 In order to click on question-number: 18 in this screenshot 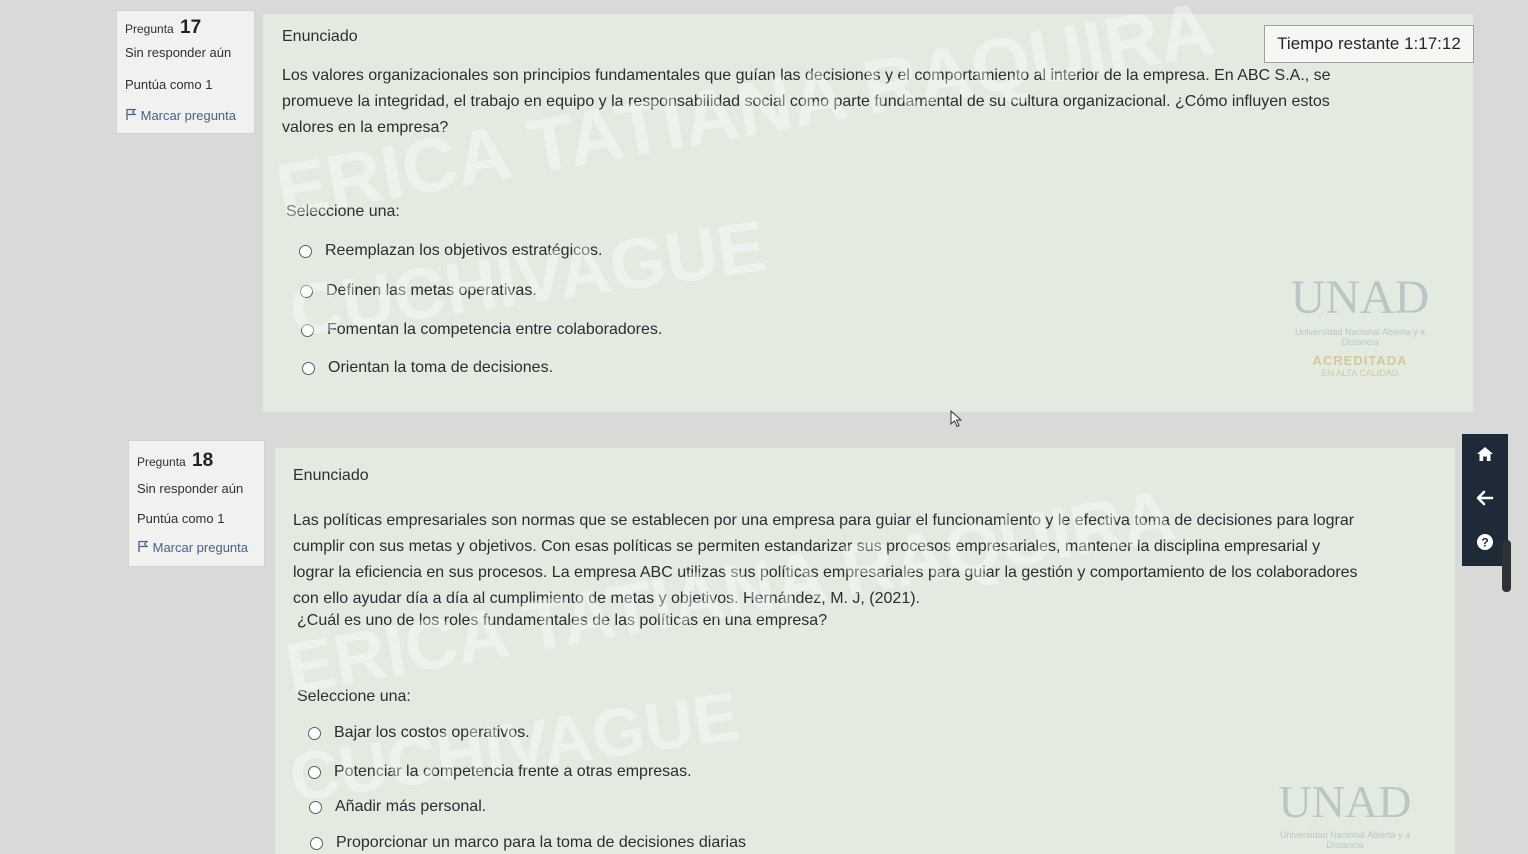, I will do `click(203, 460)`.